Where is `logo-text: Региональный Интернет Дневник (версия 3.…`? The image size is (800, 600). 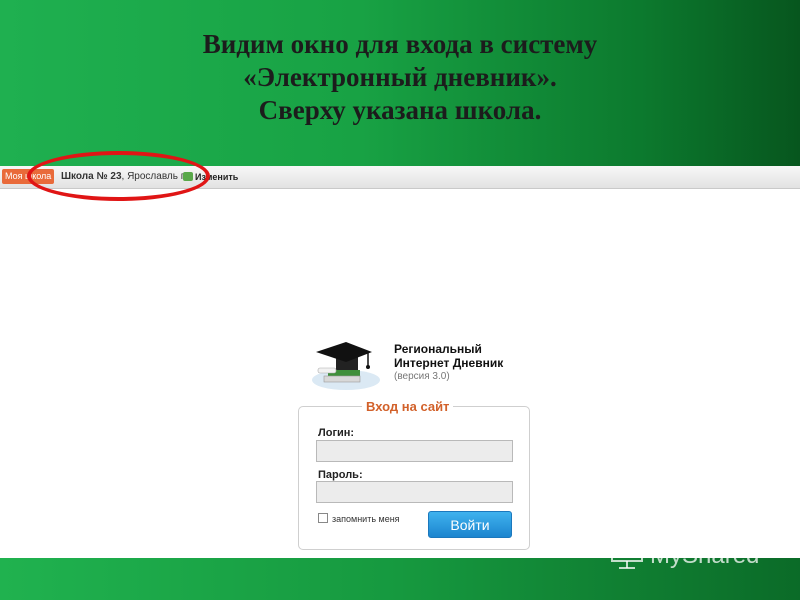 logo-text: Региональный Интернет Дневник (версия 3.… is located at coordinates (448, 363).